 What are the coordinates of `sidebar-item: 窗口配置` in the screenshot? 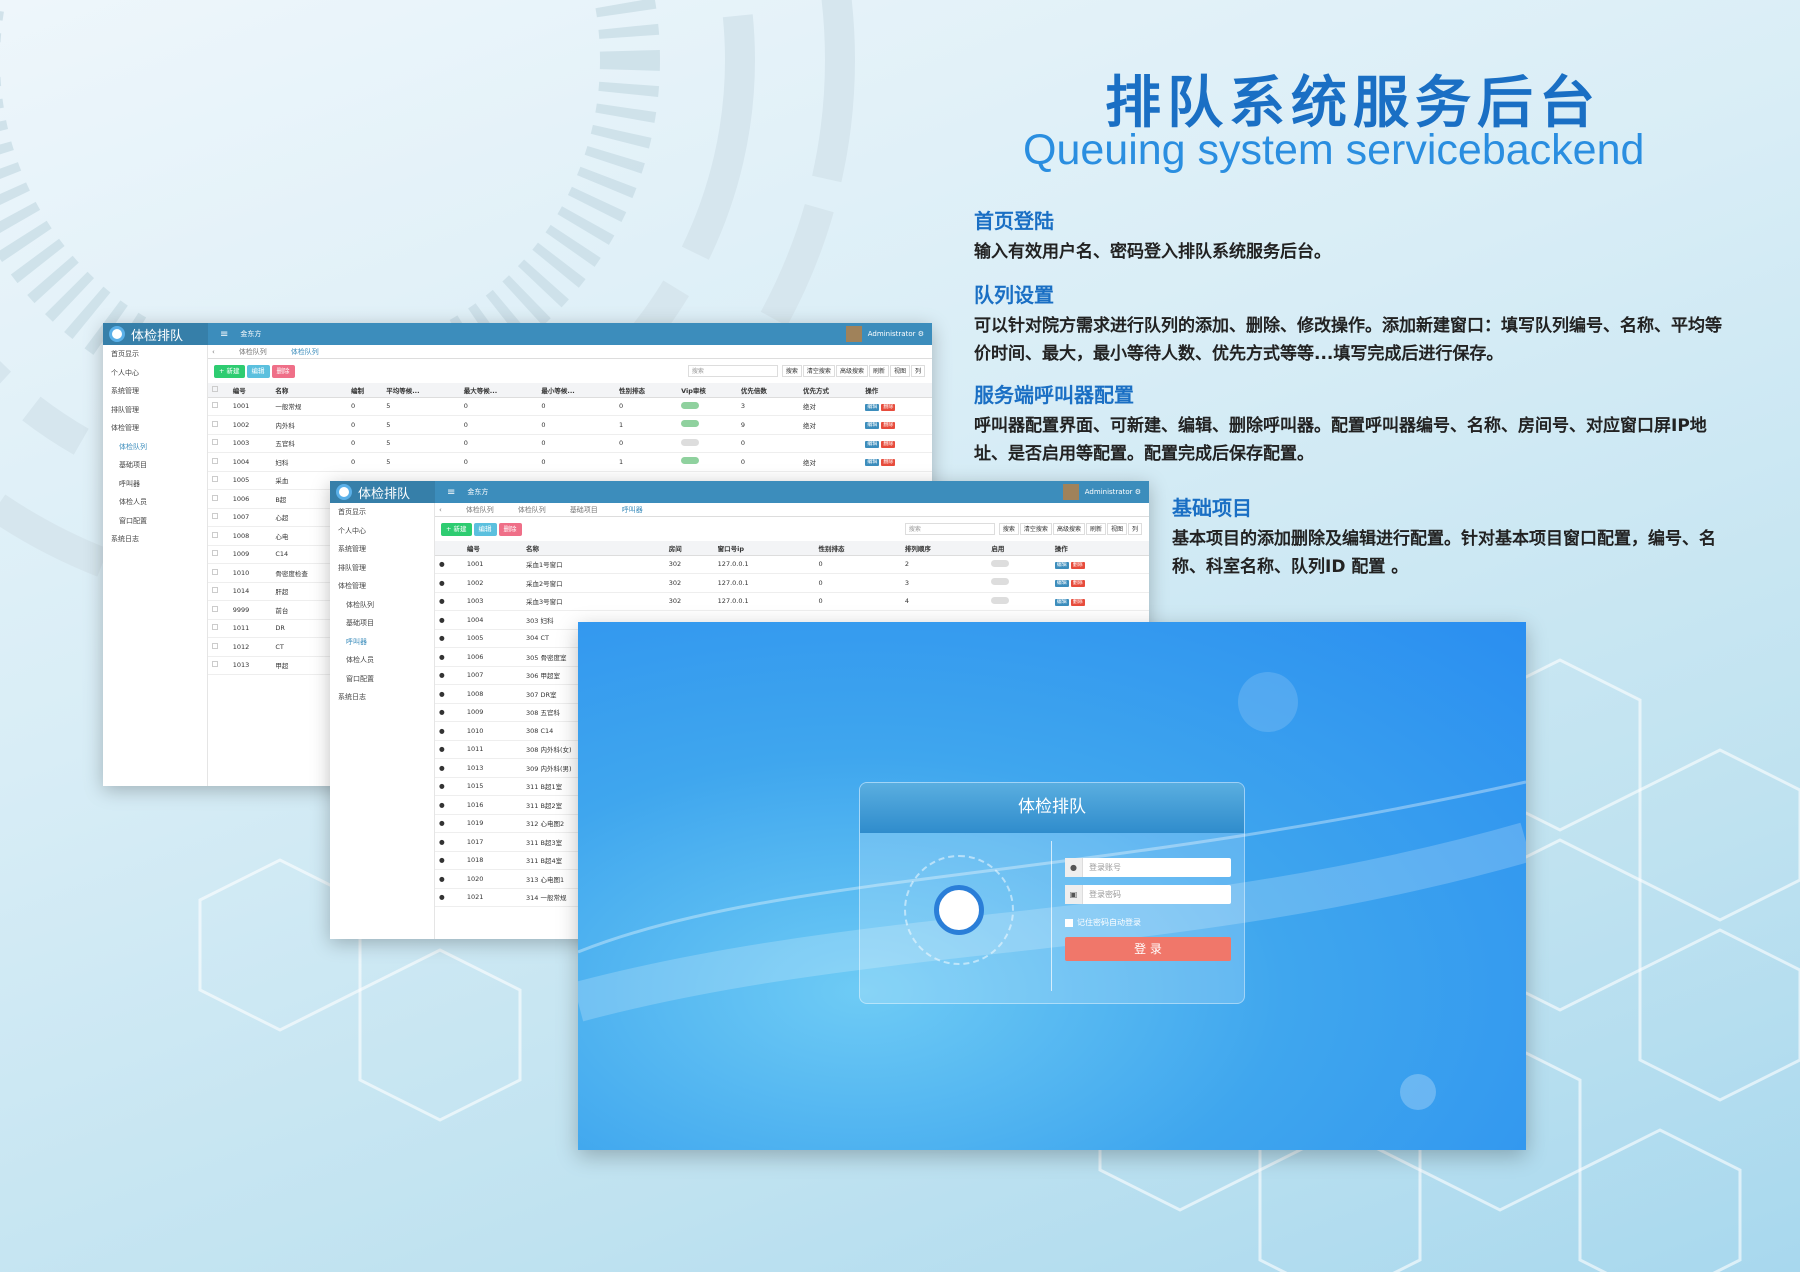 It's located at (155, 521).